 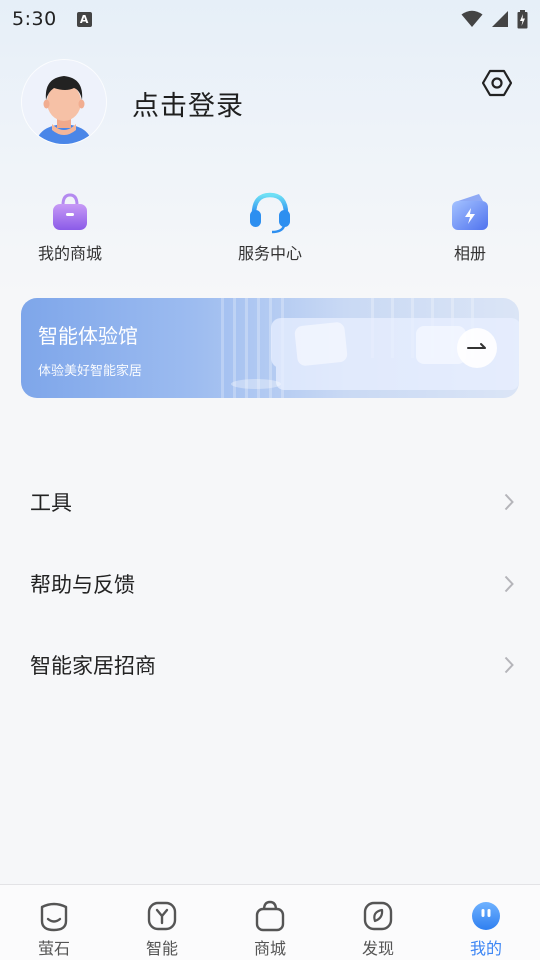 I want to click on avatar-icon, so click(x=64, y=102).